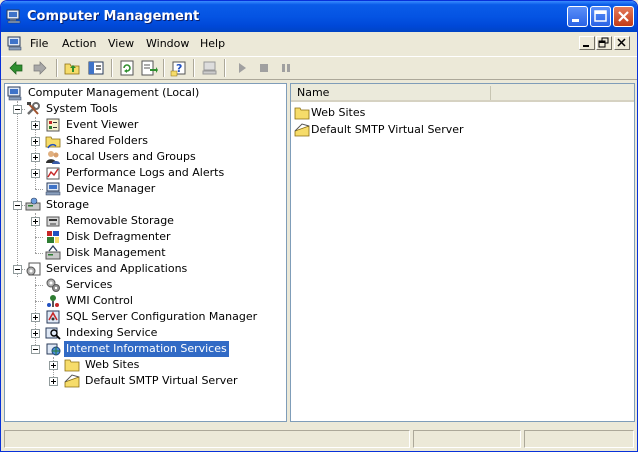 The width and height of the screenshot is (638, 452). I want to click on menu-window: Window, so click(167, 43).